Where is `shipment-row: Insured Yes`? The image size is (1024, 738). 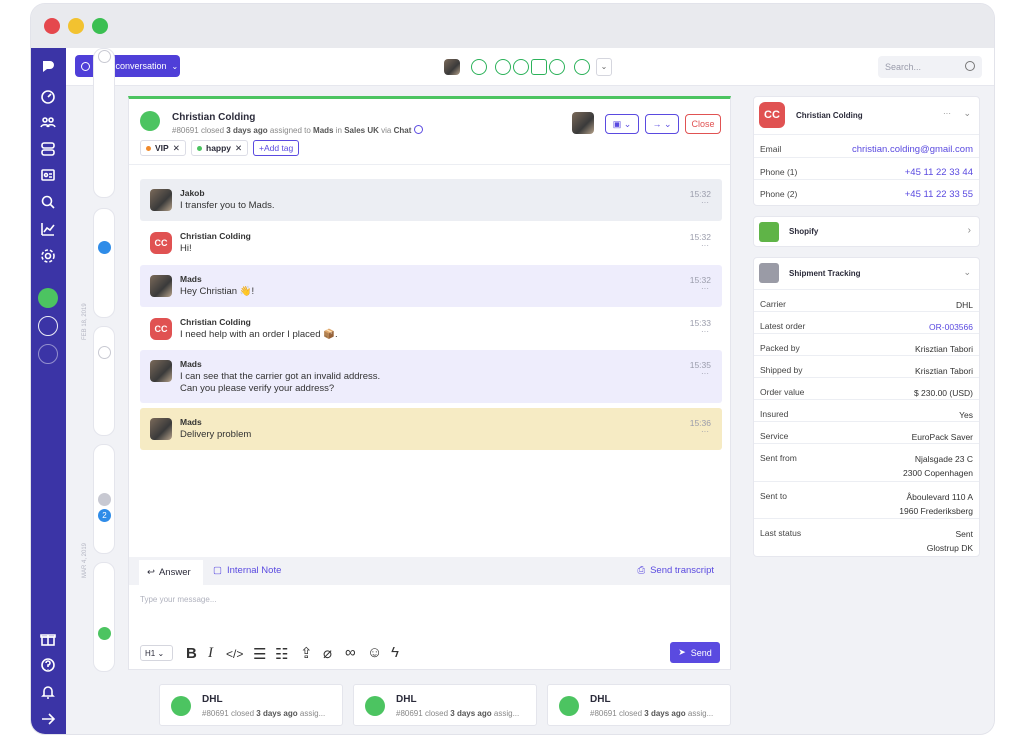 shipment-row: Insured Yes is located at coordinates (866, 410).